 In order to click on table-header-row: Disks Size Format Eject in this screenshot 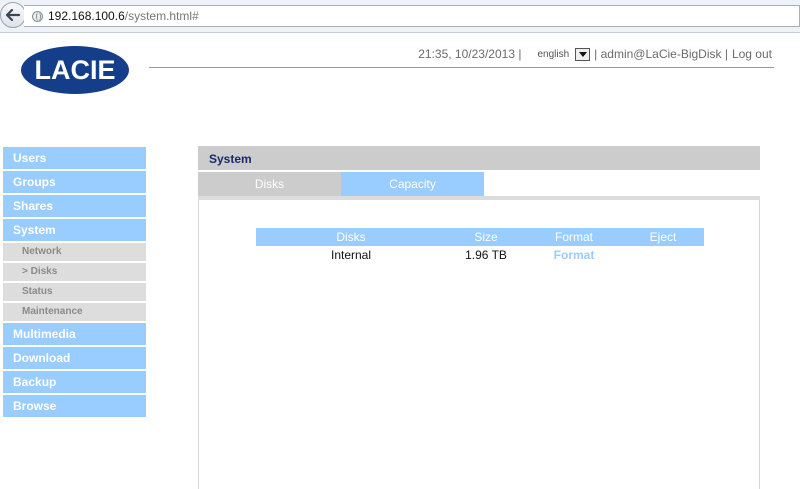, I will do `click(480, 237)`.